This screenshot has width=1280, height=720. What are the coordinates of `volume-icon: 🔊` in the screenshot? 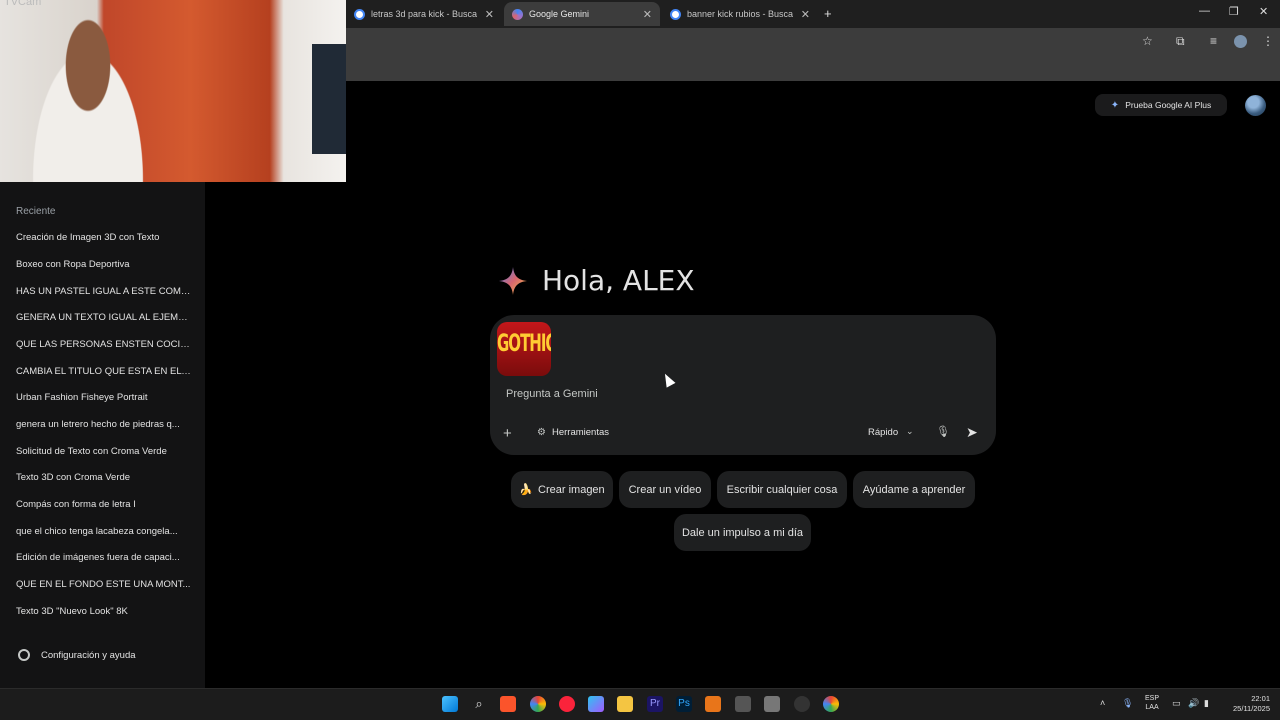 It's located at (1193, 703).